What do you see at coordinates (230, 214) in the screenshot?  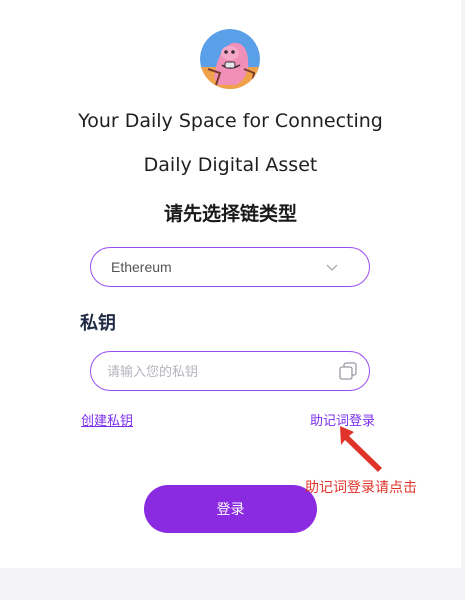 I see `select-chain-heading: 请先选择链类型` at bounding box center [230, 214].